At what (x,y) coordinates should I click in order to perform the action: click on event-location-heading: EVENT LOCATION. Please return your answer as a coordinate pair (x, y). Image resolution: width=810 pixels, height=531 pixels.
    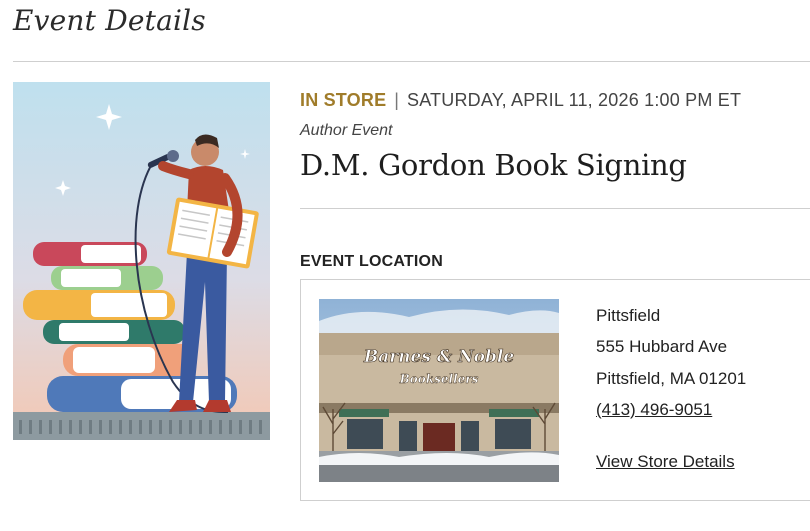
    Looking at the image, I should click on (371, 261).